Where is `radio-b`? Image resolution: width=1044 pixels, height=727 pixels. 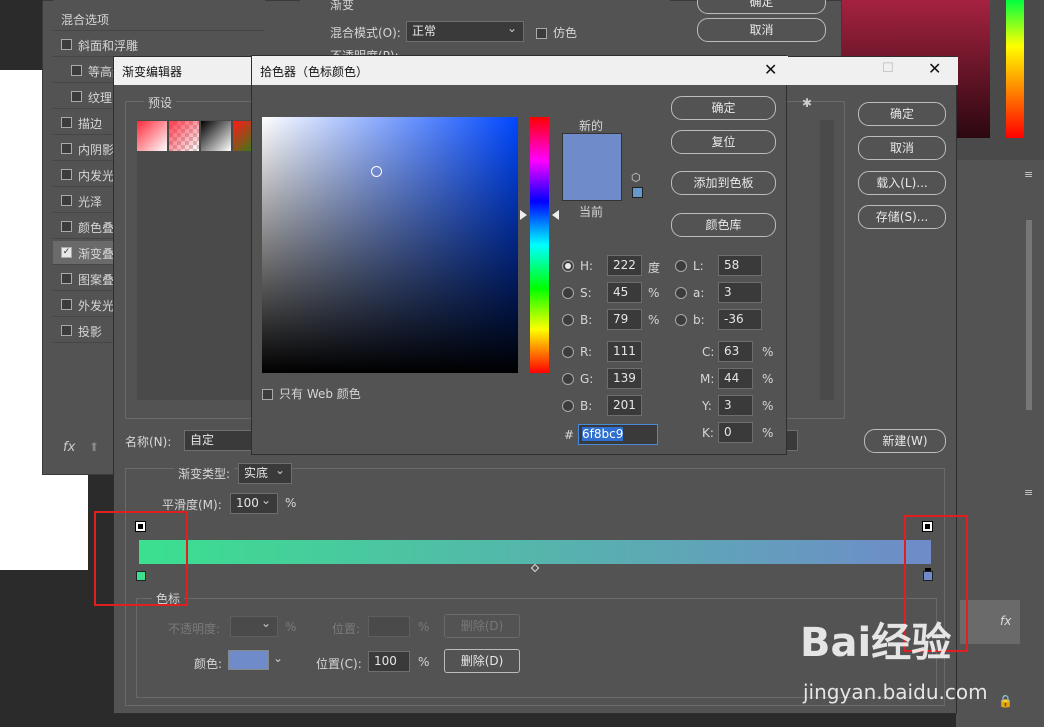 radio-b is located at coordinates (568, 320).